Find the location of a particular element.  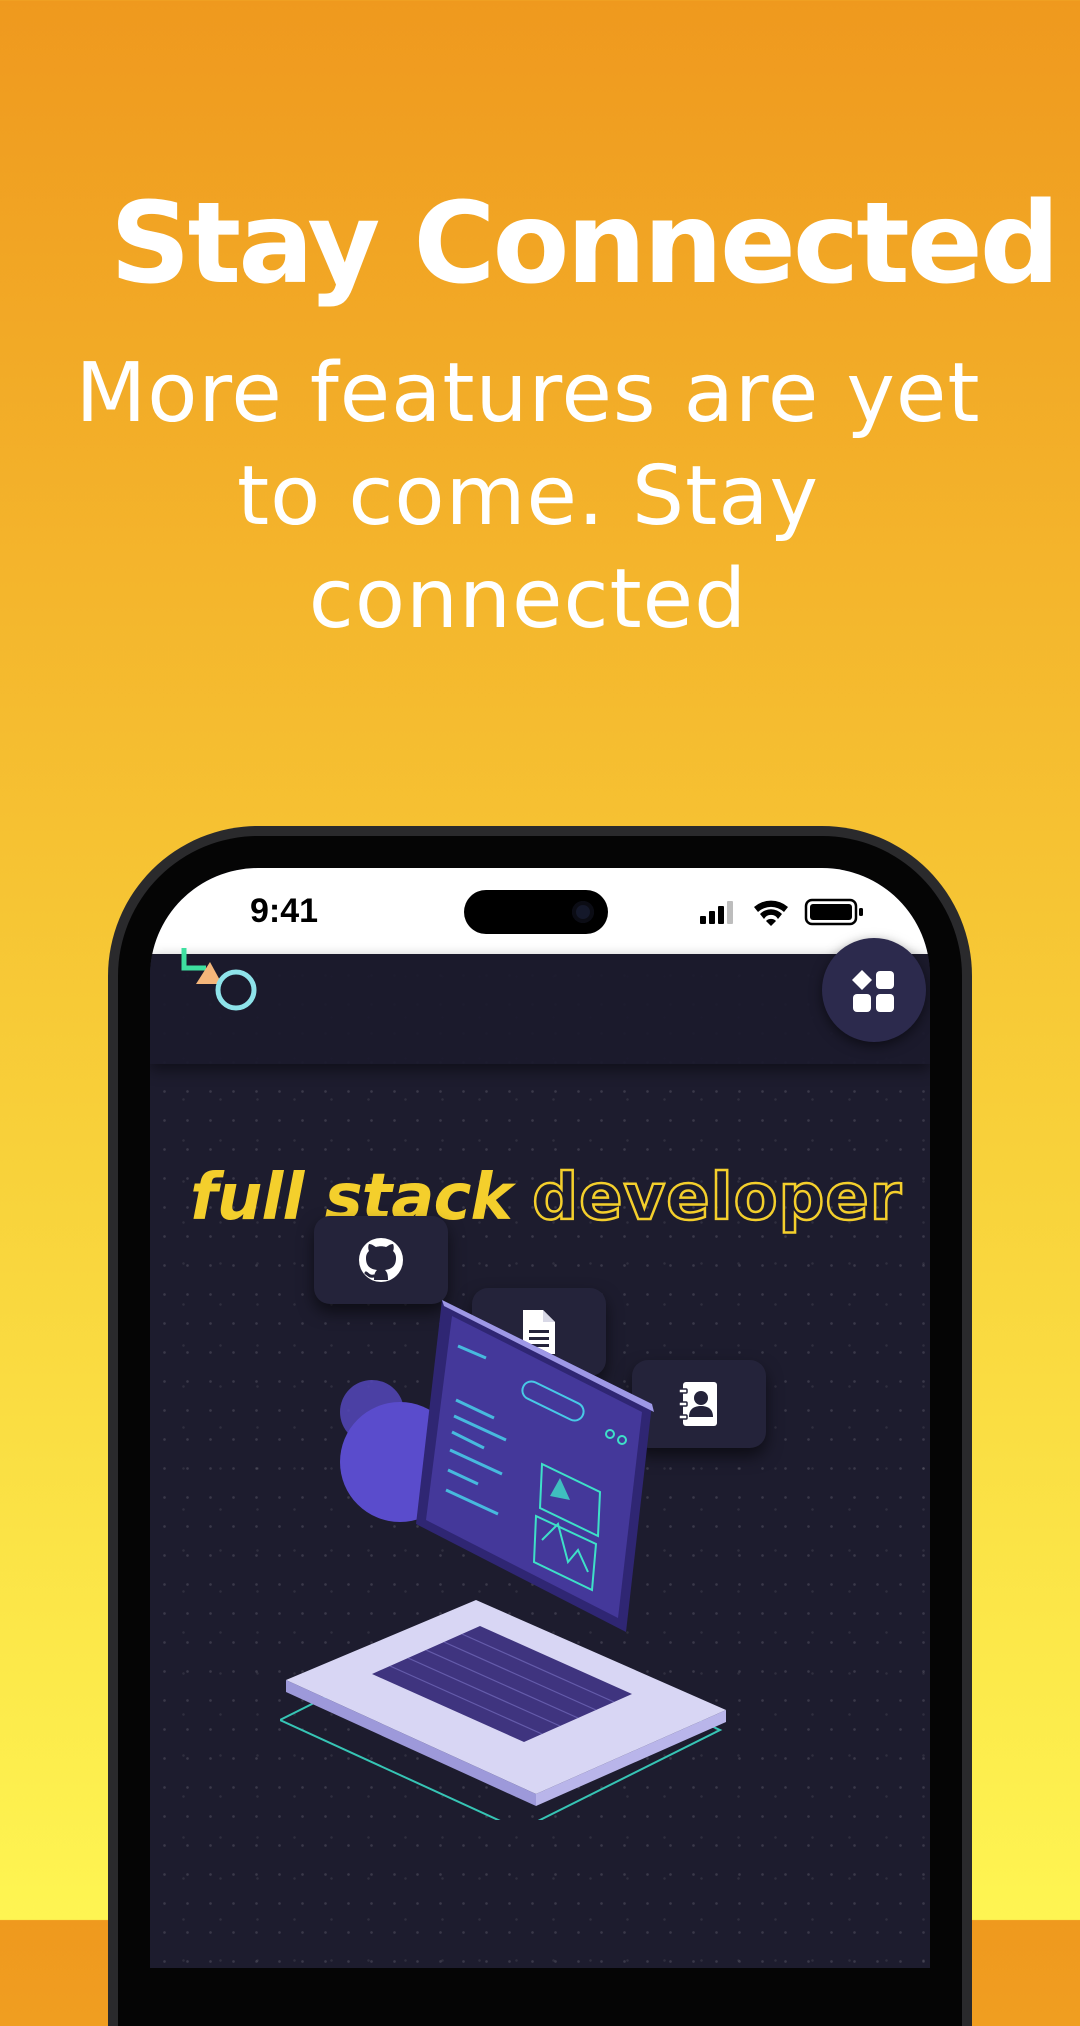

battery-icon is located at coordinates (833, 912).